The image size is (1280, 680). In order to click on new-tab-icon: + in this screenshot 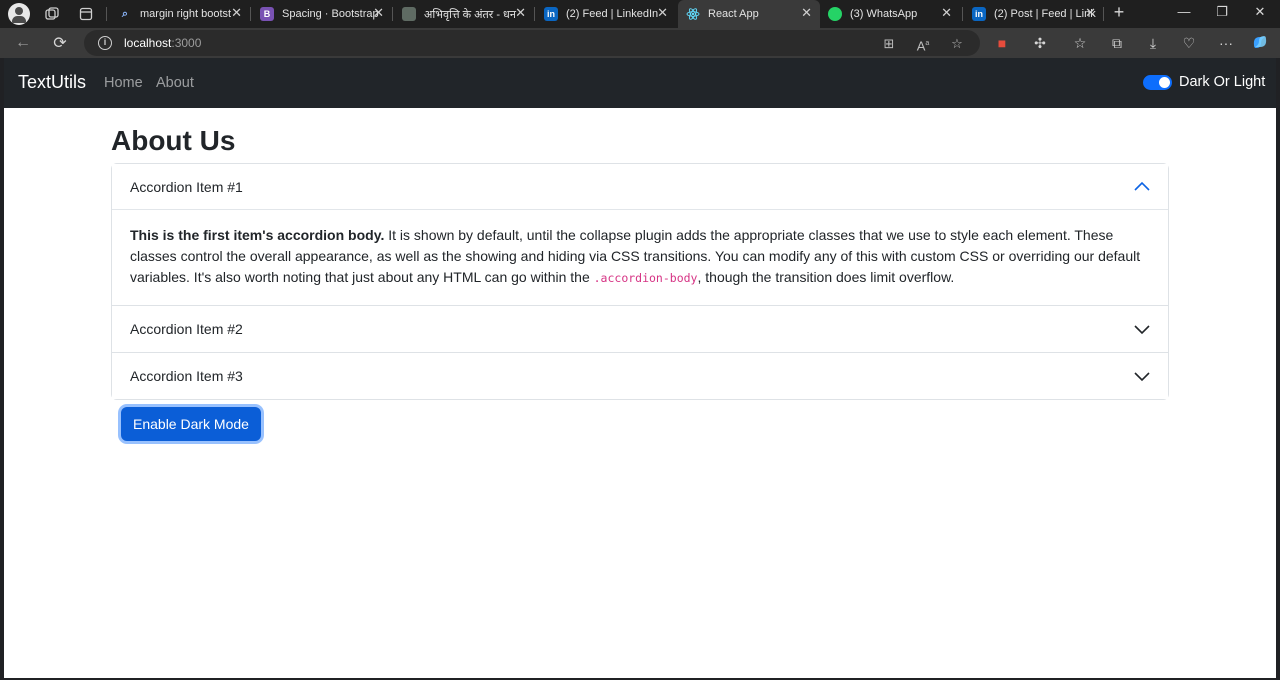, I will do `click(1119, 12)`.